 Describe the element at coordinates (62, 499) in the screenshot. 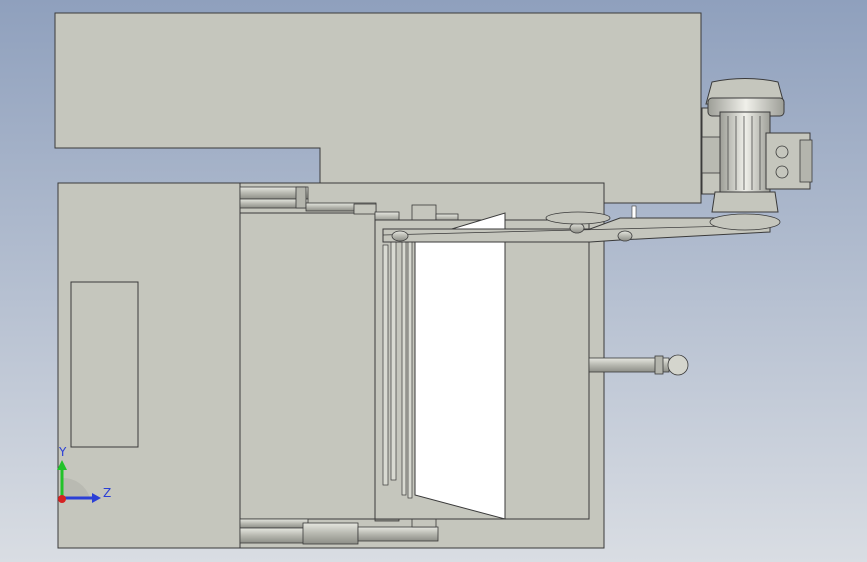

I see `x-axis-origin` at that location.